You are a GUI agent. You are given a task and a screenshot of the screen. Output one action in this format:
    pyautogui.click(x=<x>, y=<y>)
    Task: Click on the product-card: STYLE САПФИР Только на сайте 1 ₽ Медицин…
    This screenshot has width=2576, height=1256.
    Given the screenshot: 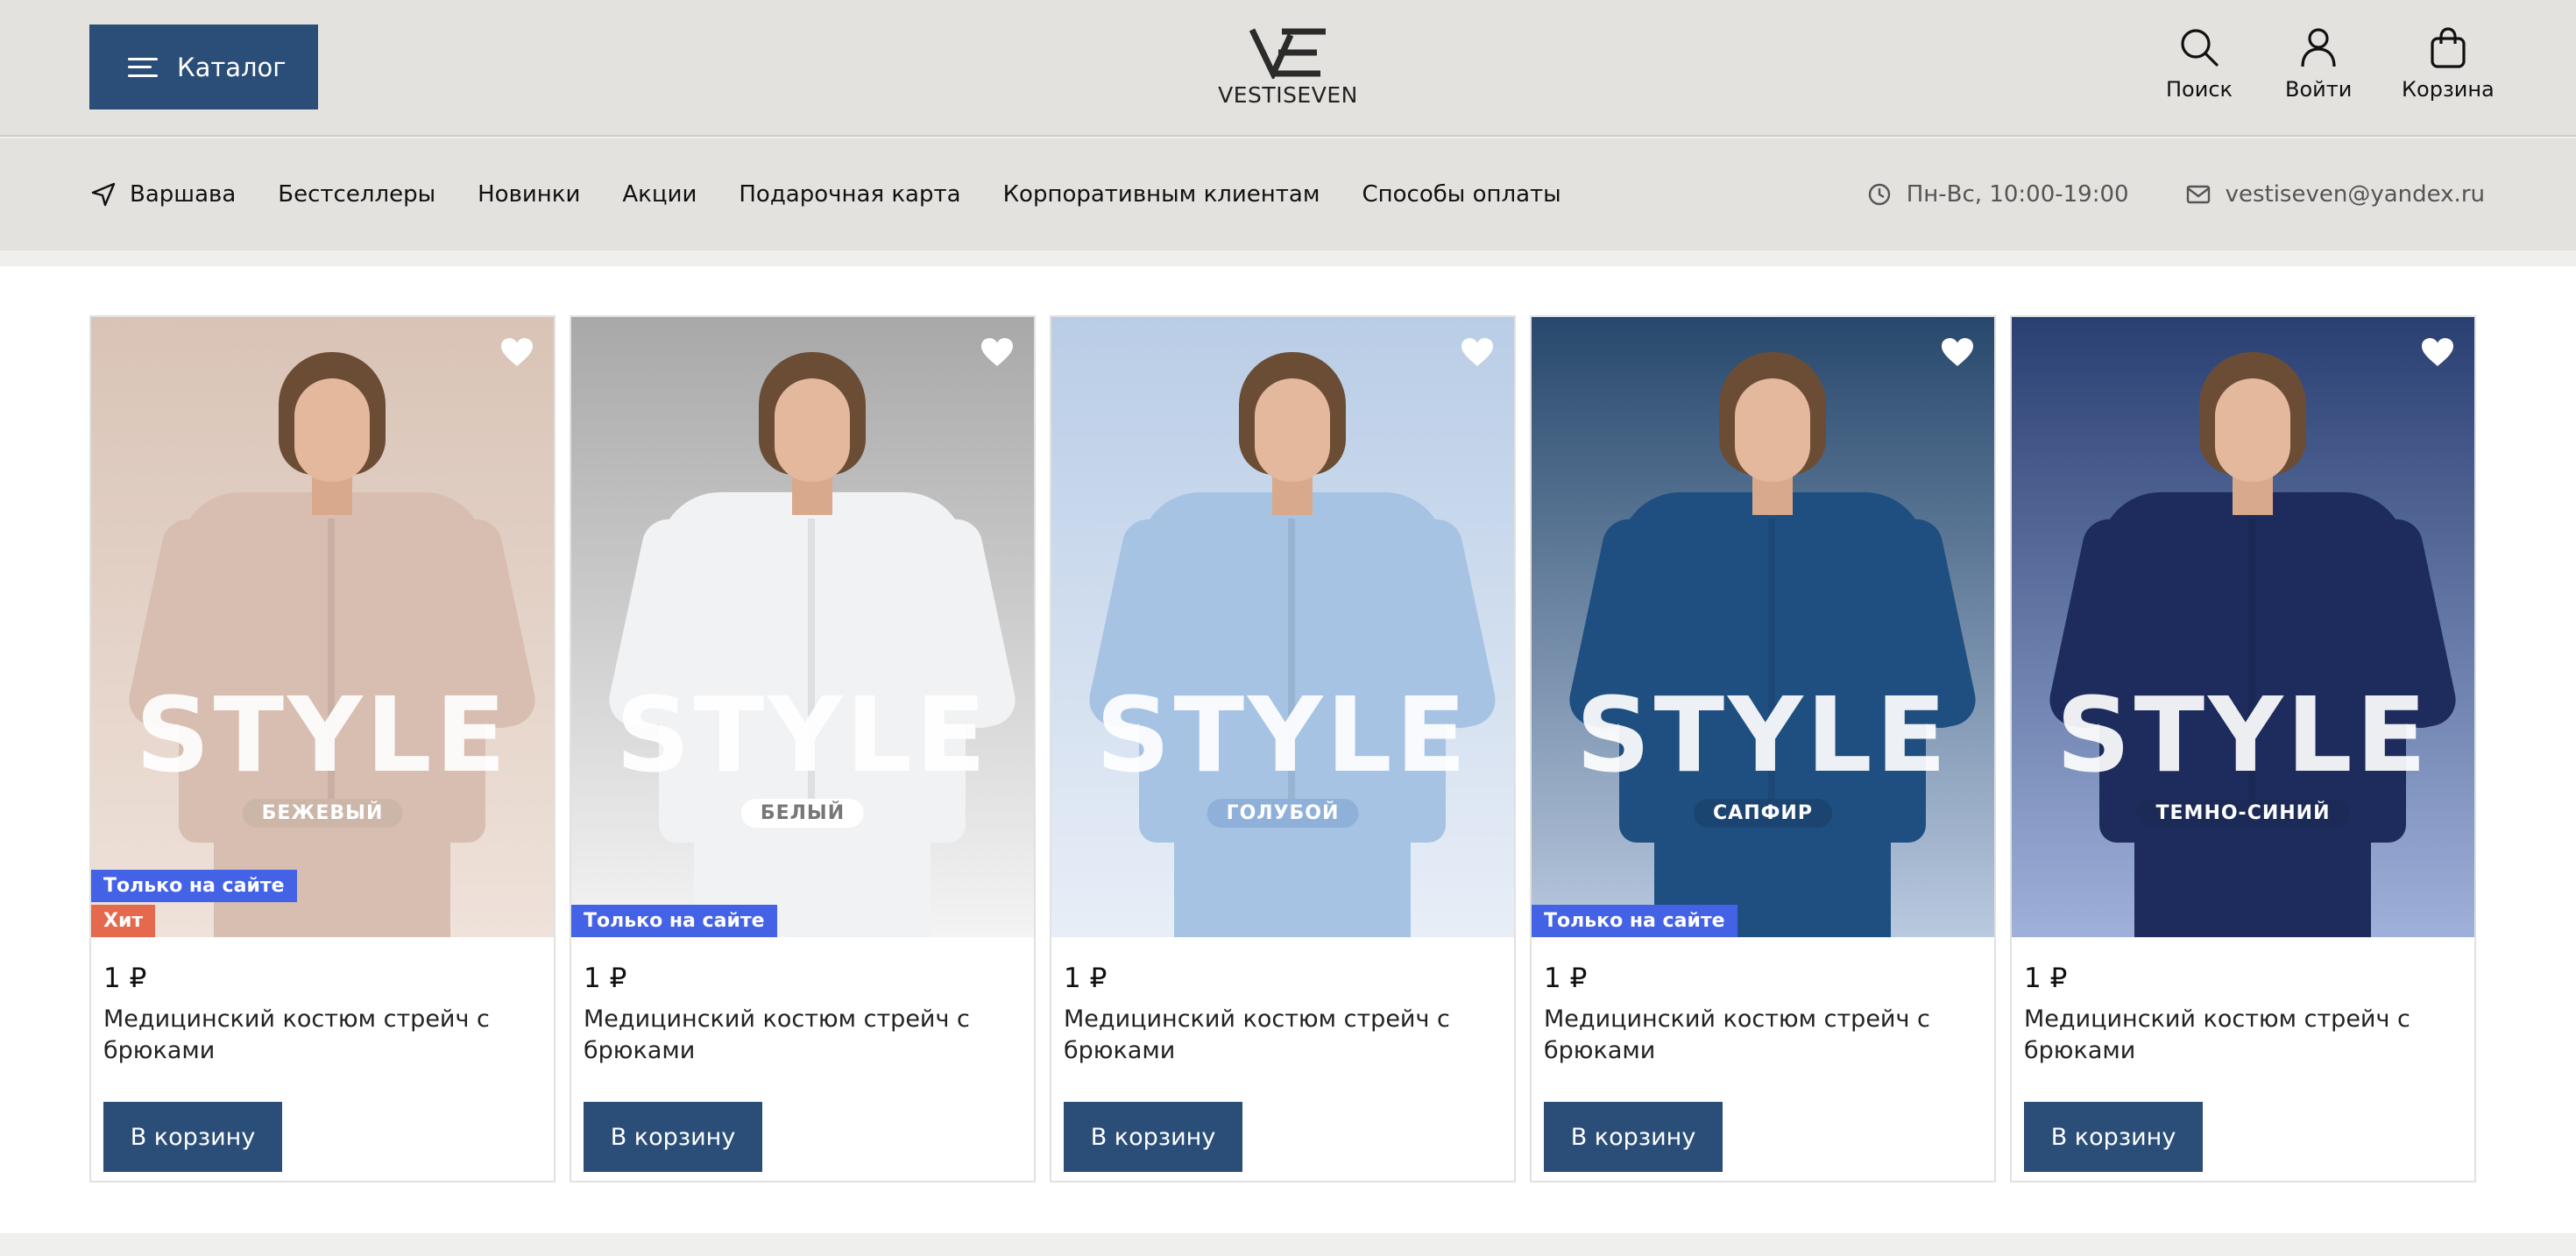 What is the action you would take?
    pyautogui.click(x=1763, y=748)
    